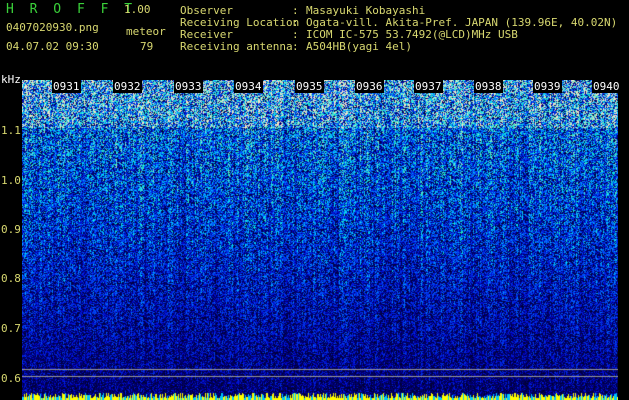 The image size is (629, 400). Describe the element at coordinates (127, 86) in the screenshot. I see `x-tick-label: 0932` at that location.